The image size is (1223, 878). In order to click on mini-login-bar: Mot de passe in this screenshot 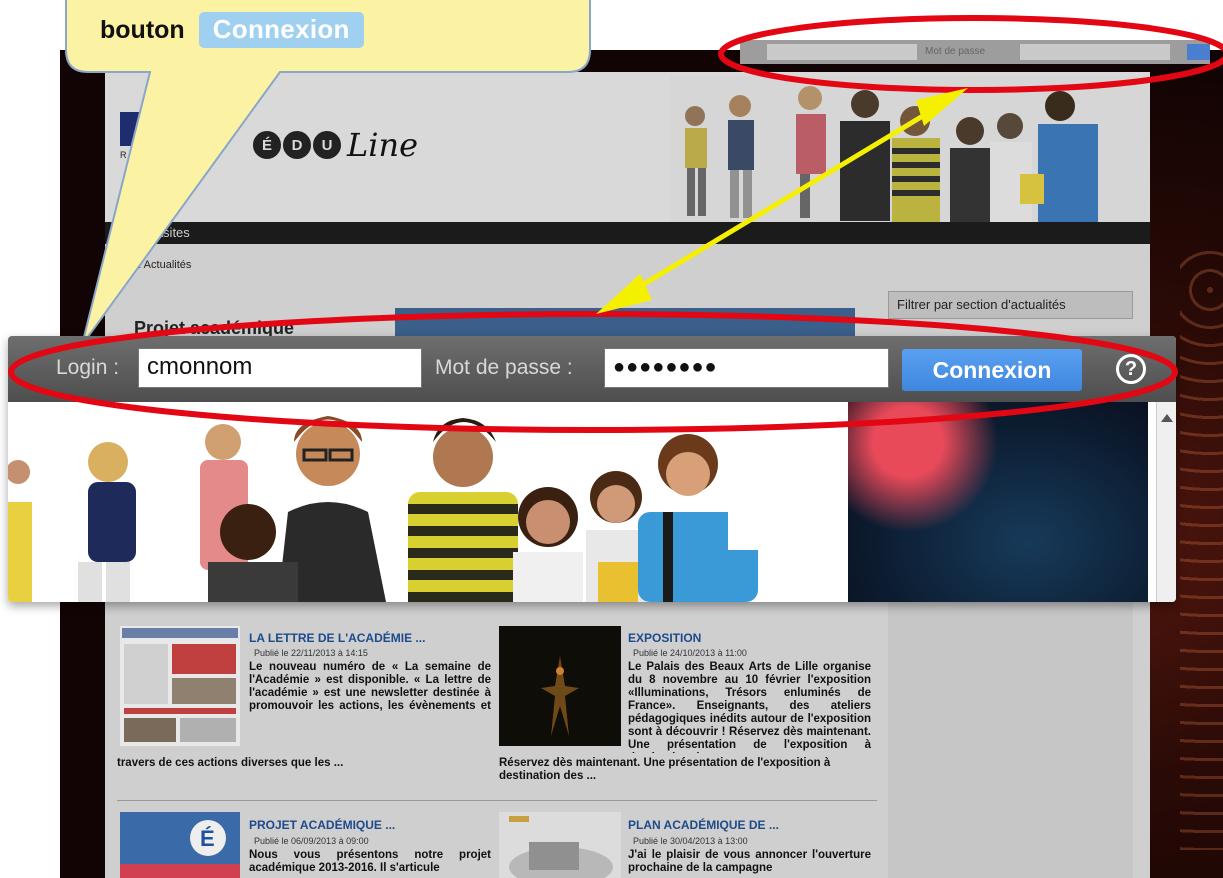, I will do `click(975, 52)`.